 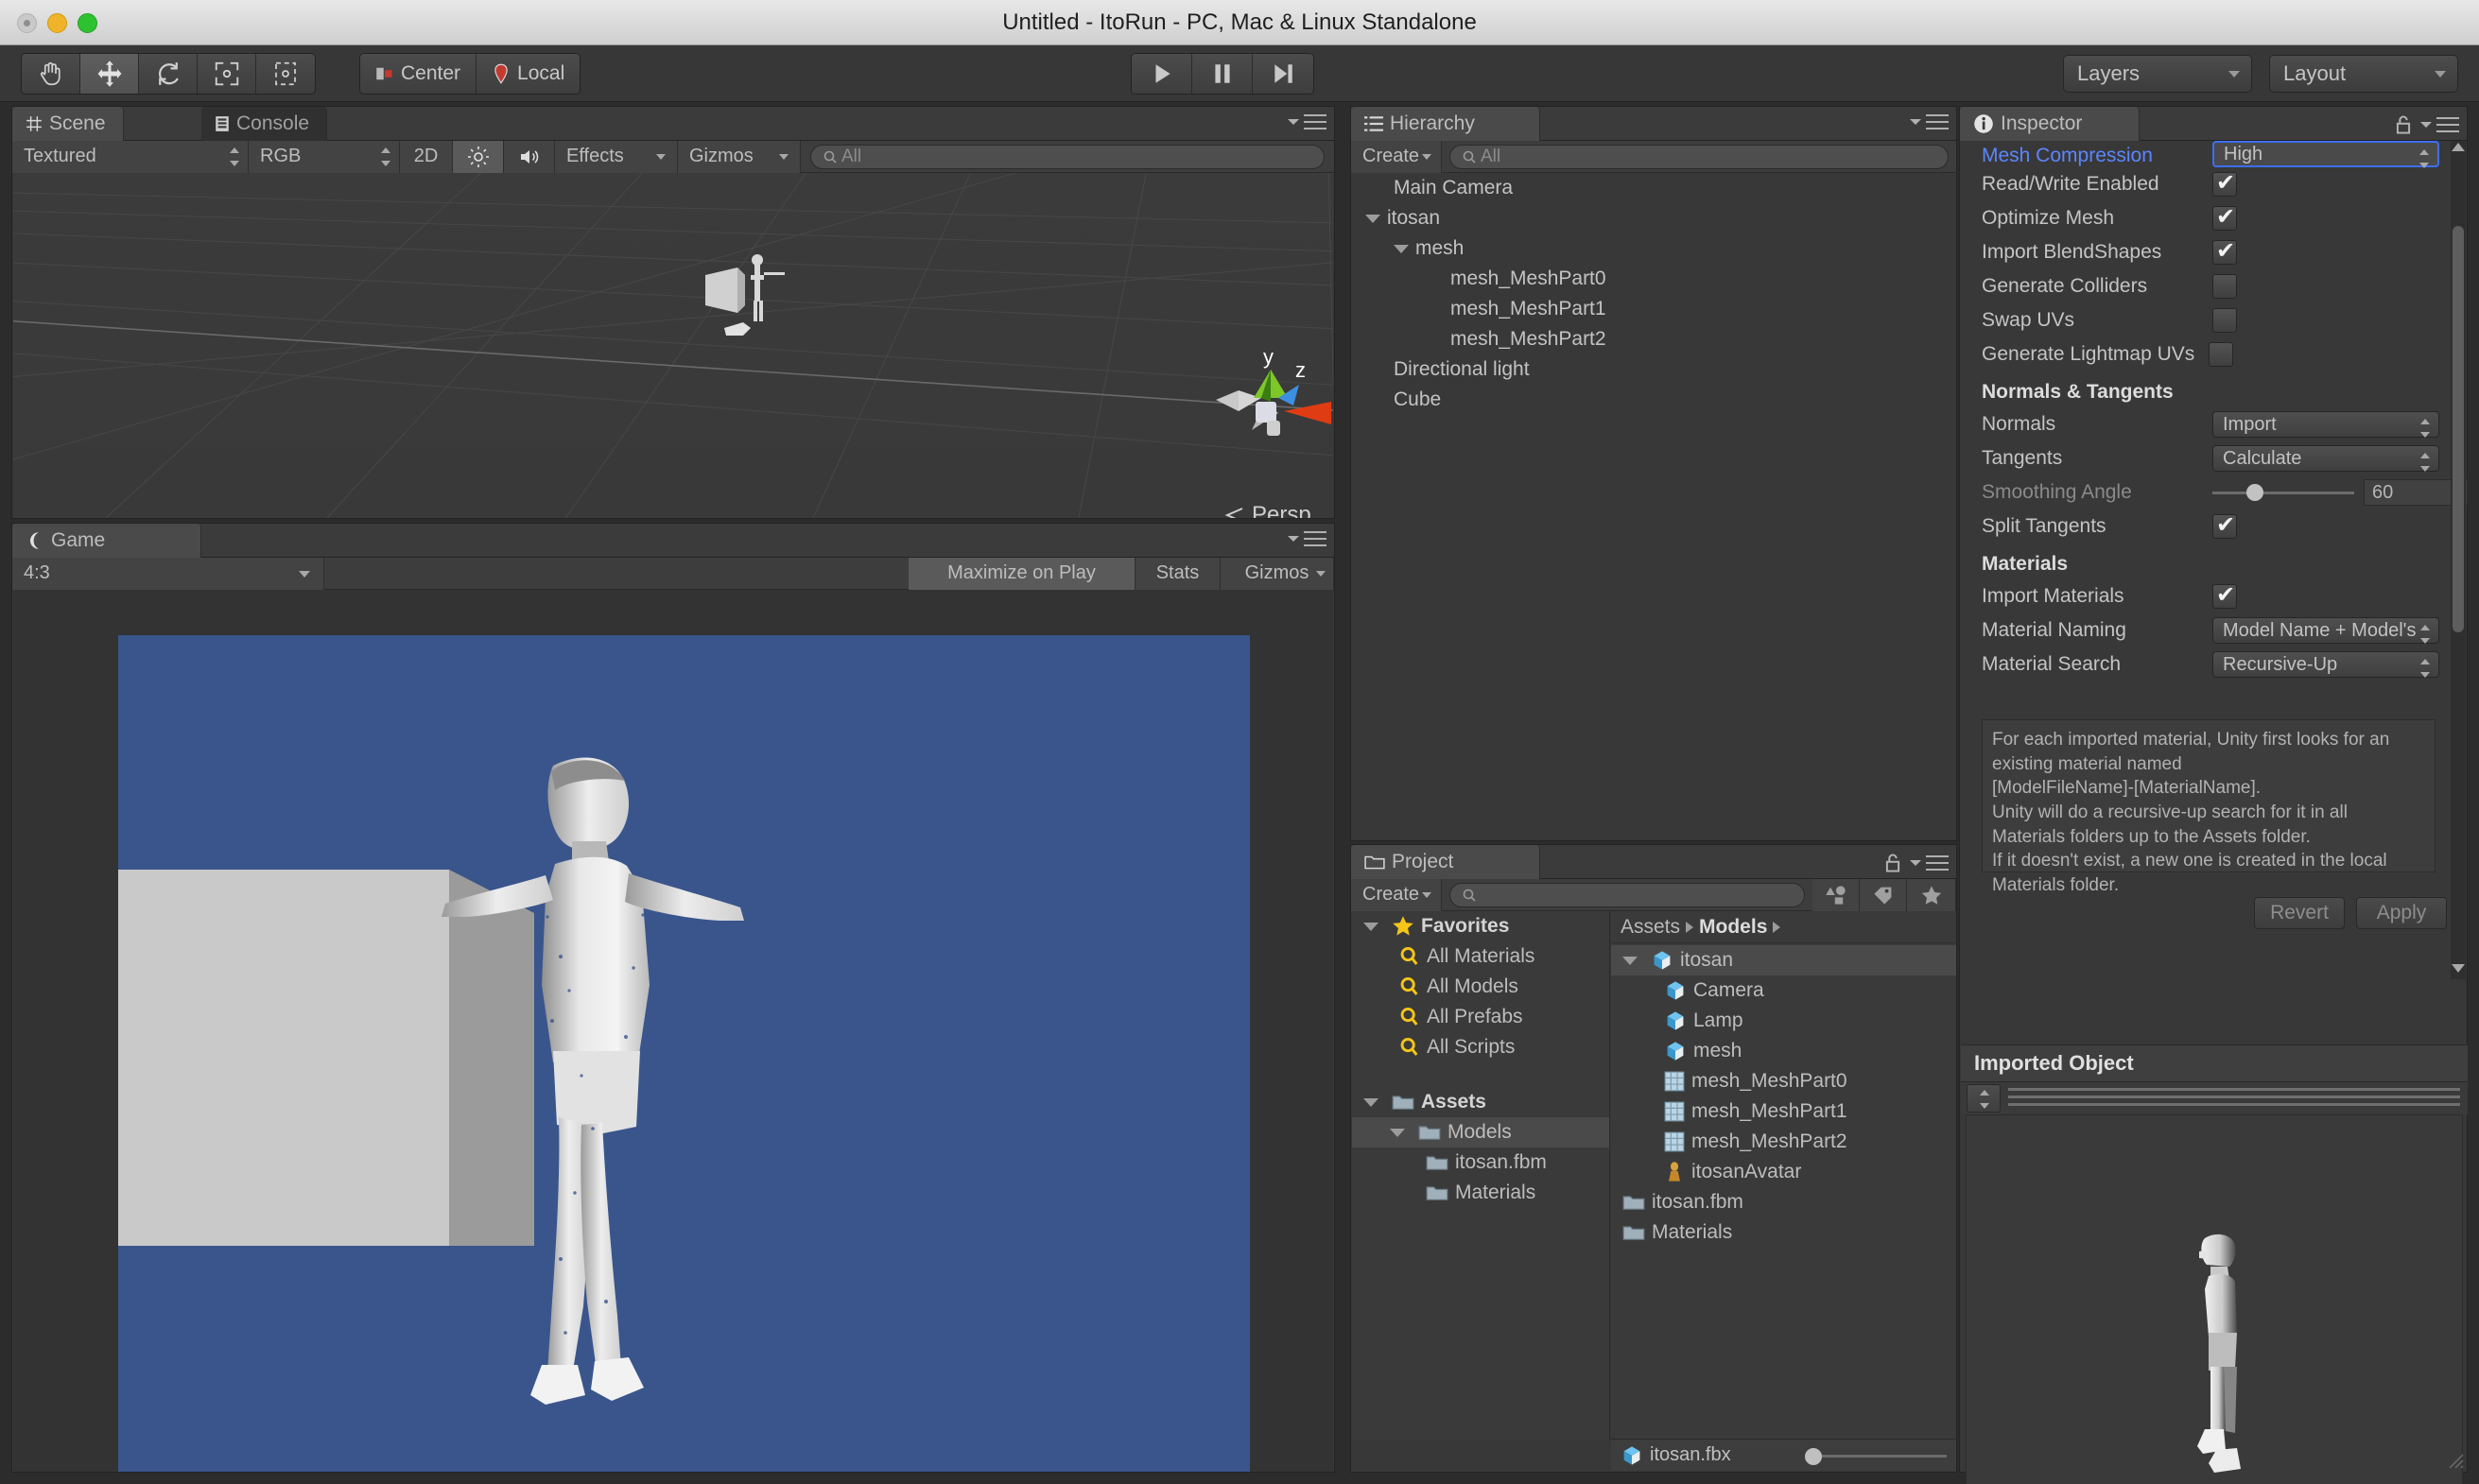 What do you see at coordinates (106, 541) in the screenshot?
I see `tab-game: Game` at bounding box center [106, 541].